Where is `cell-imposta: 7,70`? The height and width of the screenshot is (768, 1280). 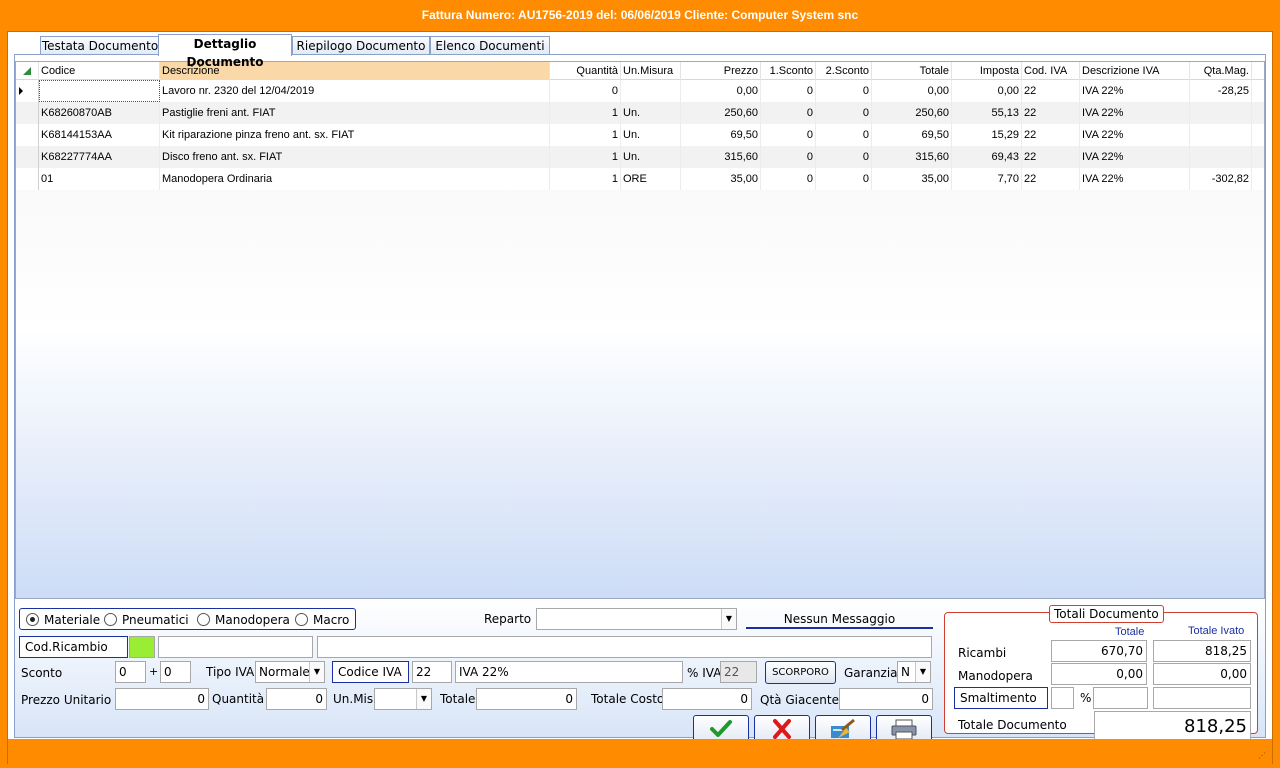
cell-imposta: 7,70 is located at coordinates (987, 179).